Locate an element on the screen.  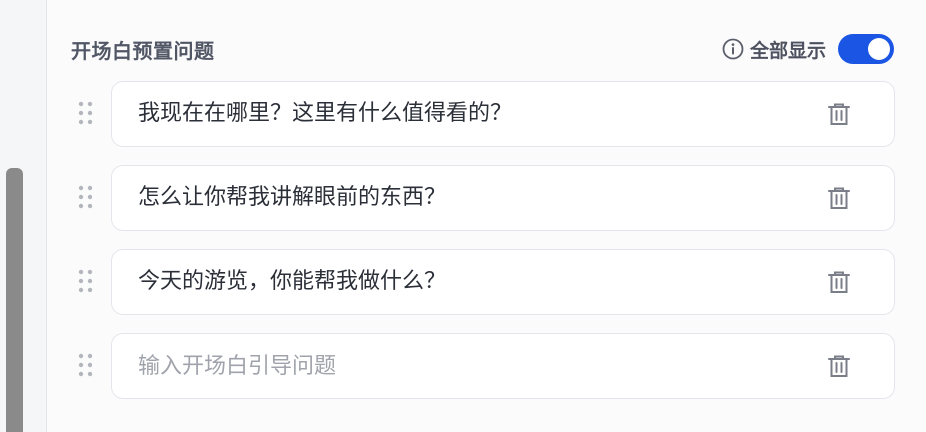
show-all-label: 全部显示 is located at coordinates (787, 50).